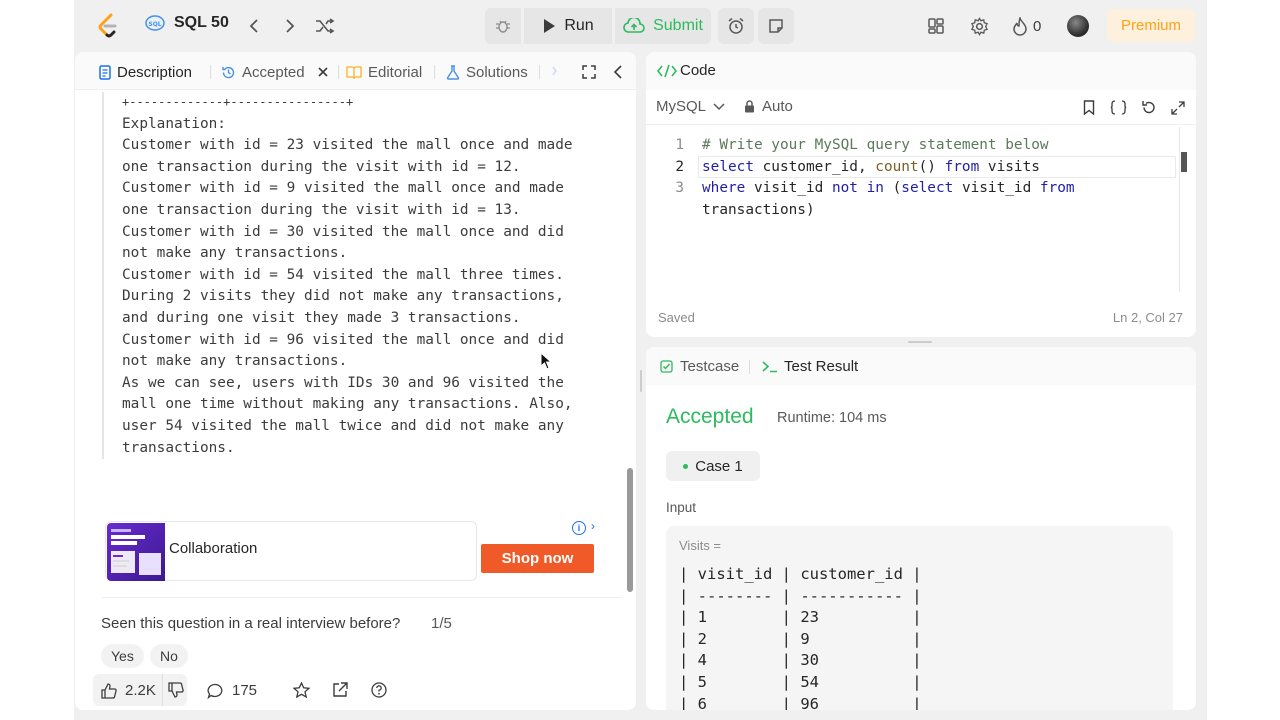 This screenshot has height=720, width=1280. What do you see at coordinates (634, 25) in the screenshot?
I see `cloud-upload-icon` at bounding box center [634, 25].